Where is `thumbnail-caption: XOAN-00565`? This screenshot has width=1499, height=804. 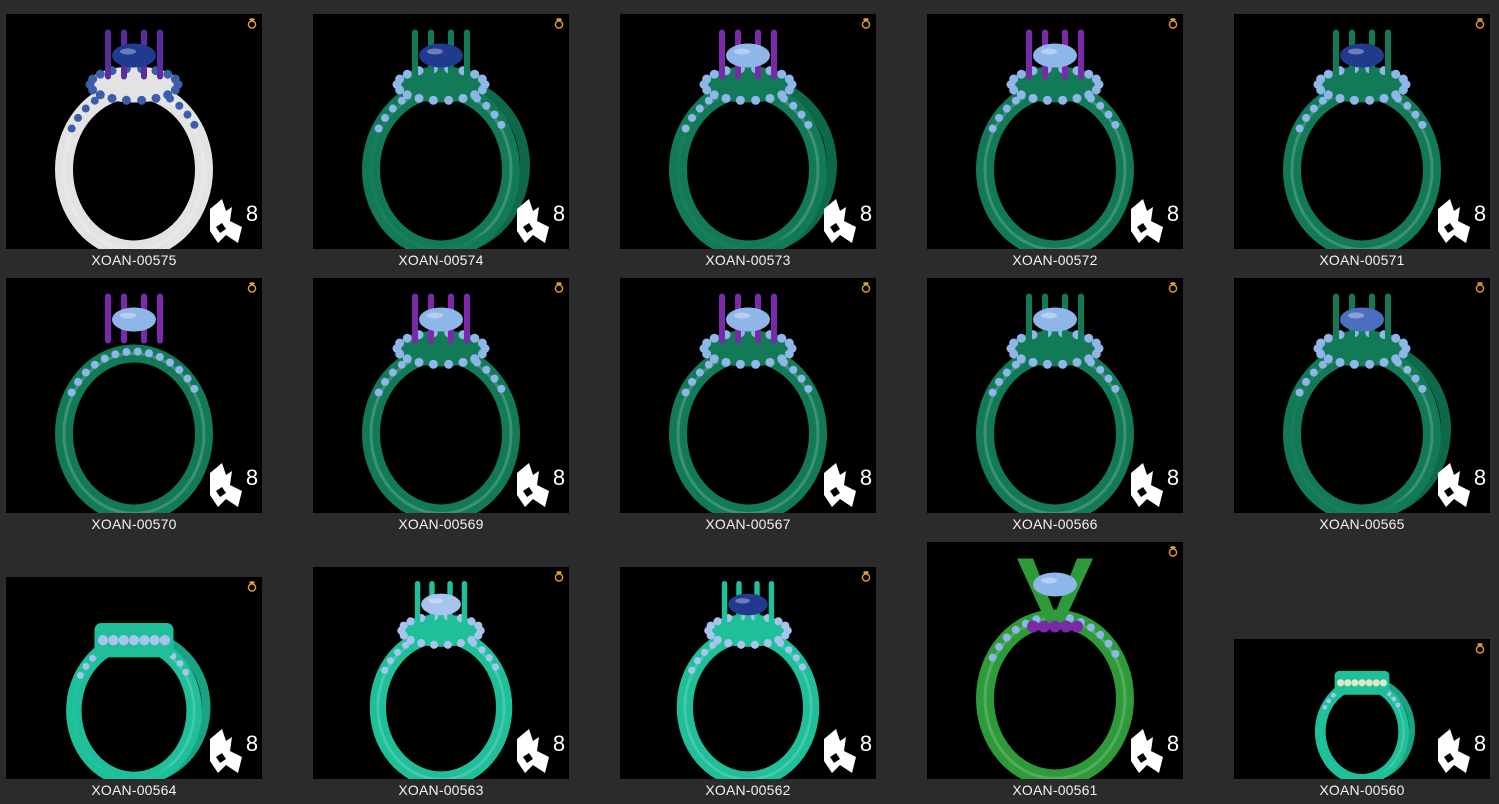 thumbnail-caption: XOAN-00565 is located at coordinates (1362, 524).